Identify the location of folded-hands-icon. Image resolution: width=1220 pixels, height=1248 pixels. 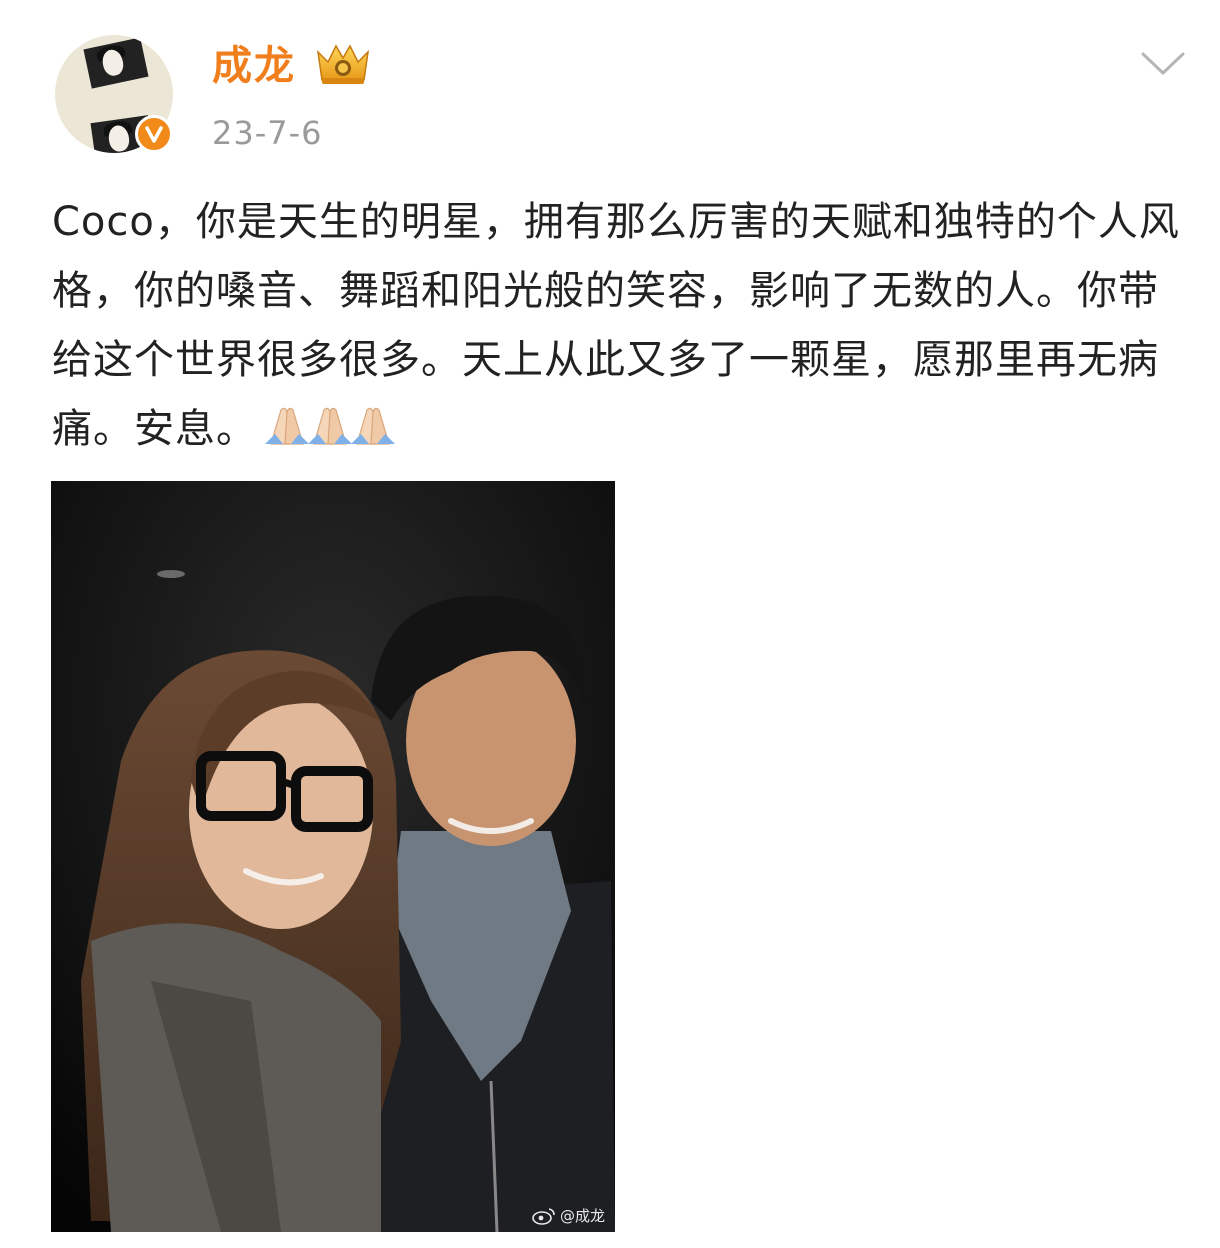
(330, 426).